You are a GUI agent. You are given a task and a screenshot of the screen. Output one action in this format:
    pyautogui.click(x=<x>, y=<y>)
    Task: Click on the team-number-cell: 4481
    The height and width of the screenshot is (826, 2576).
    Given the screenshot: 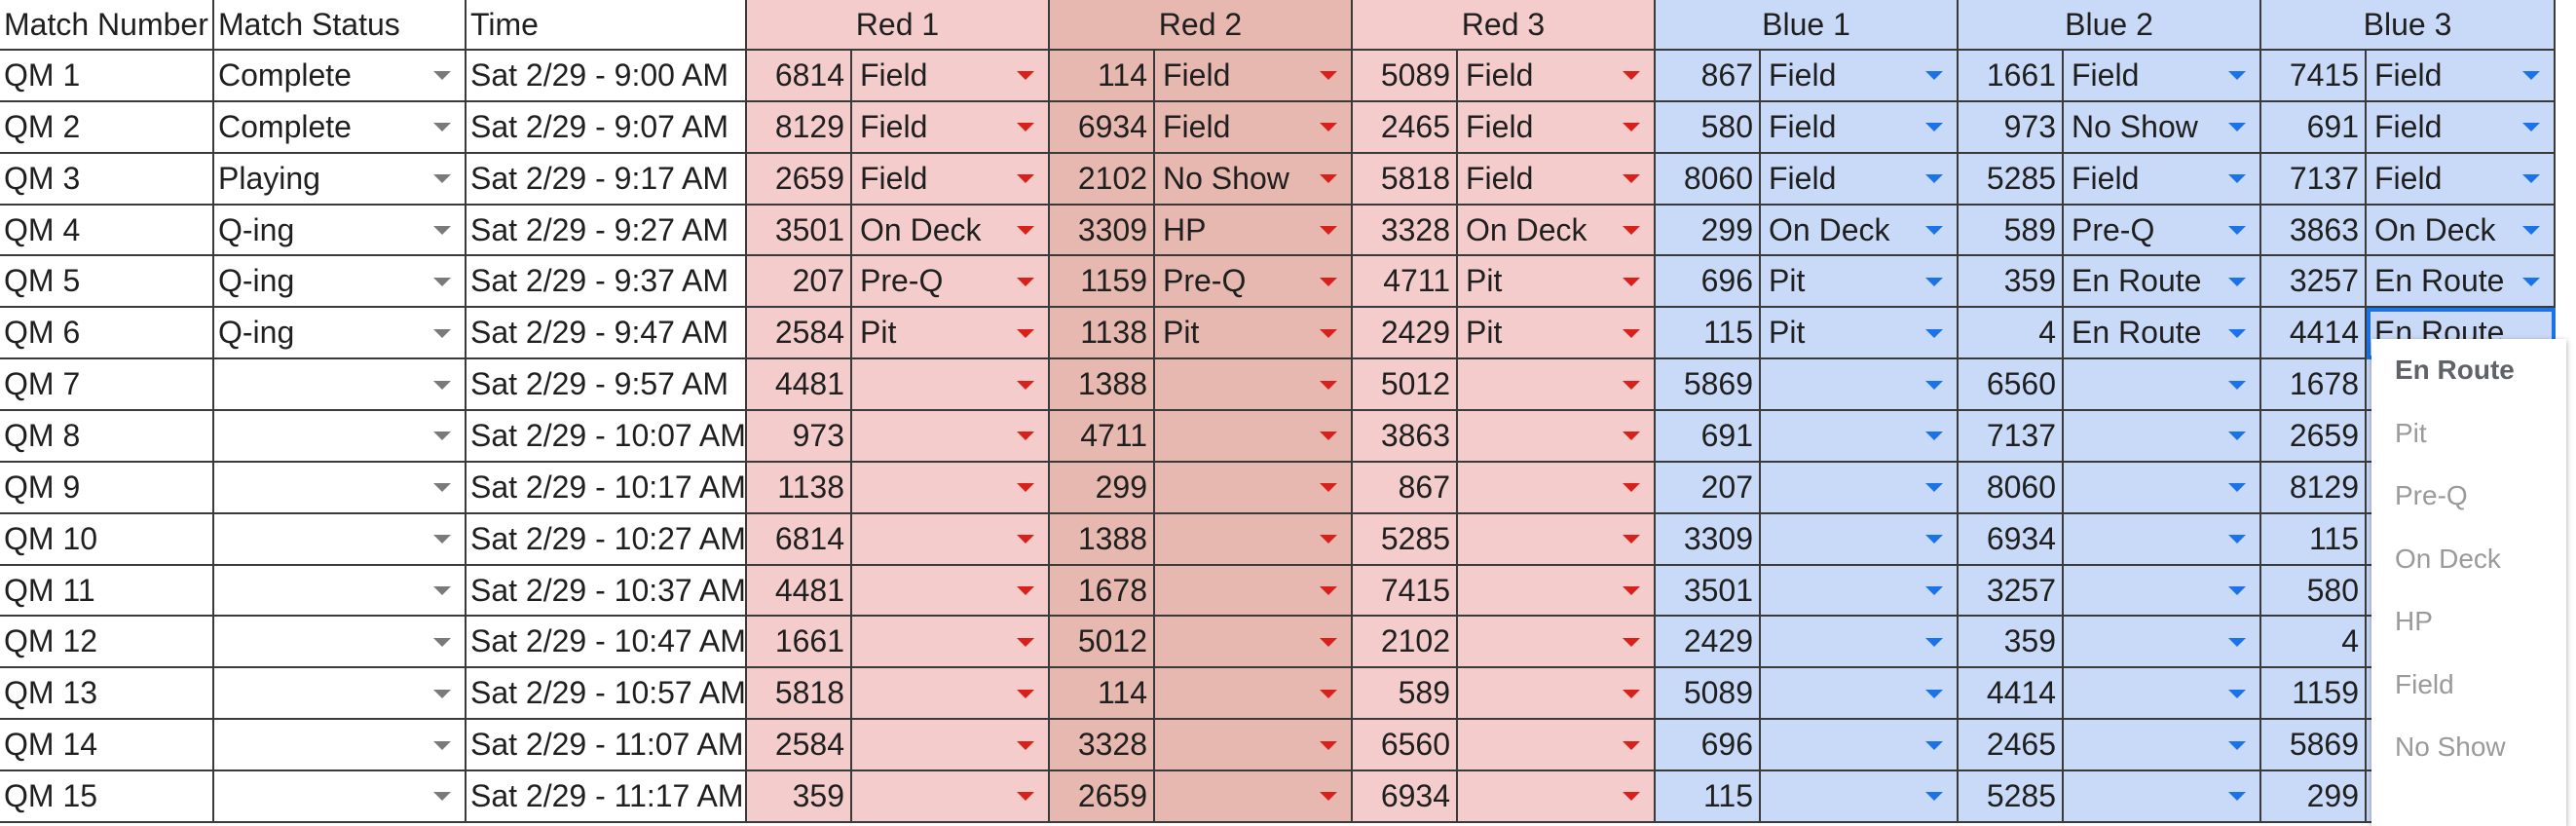 What is the action you would take?
    pyautogui.click(x=799, y=592)
    